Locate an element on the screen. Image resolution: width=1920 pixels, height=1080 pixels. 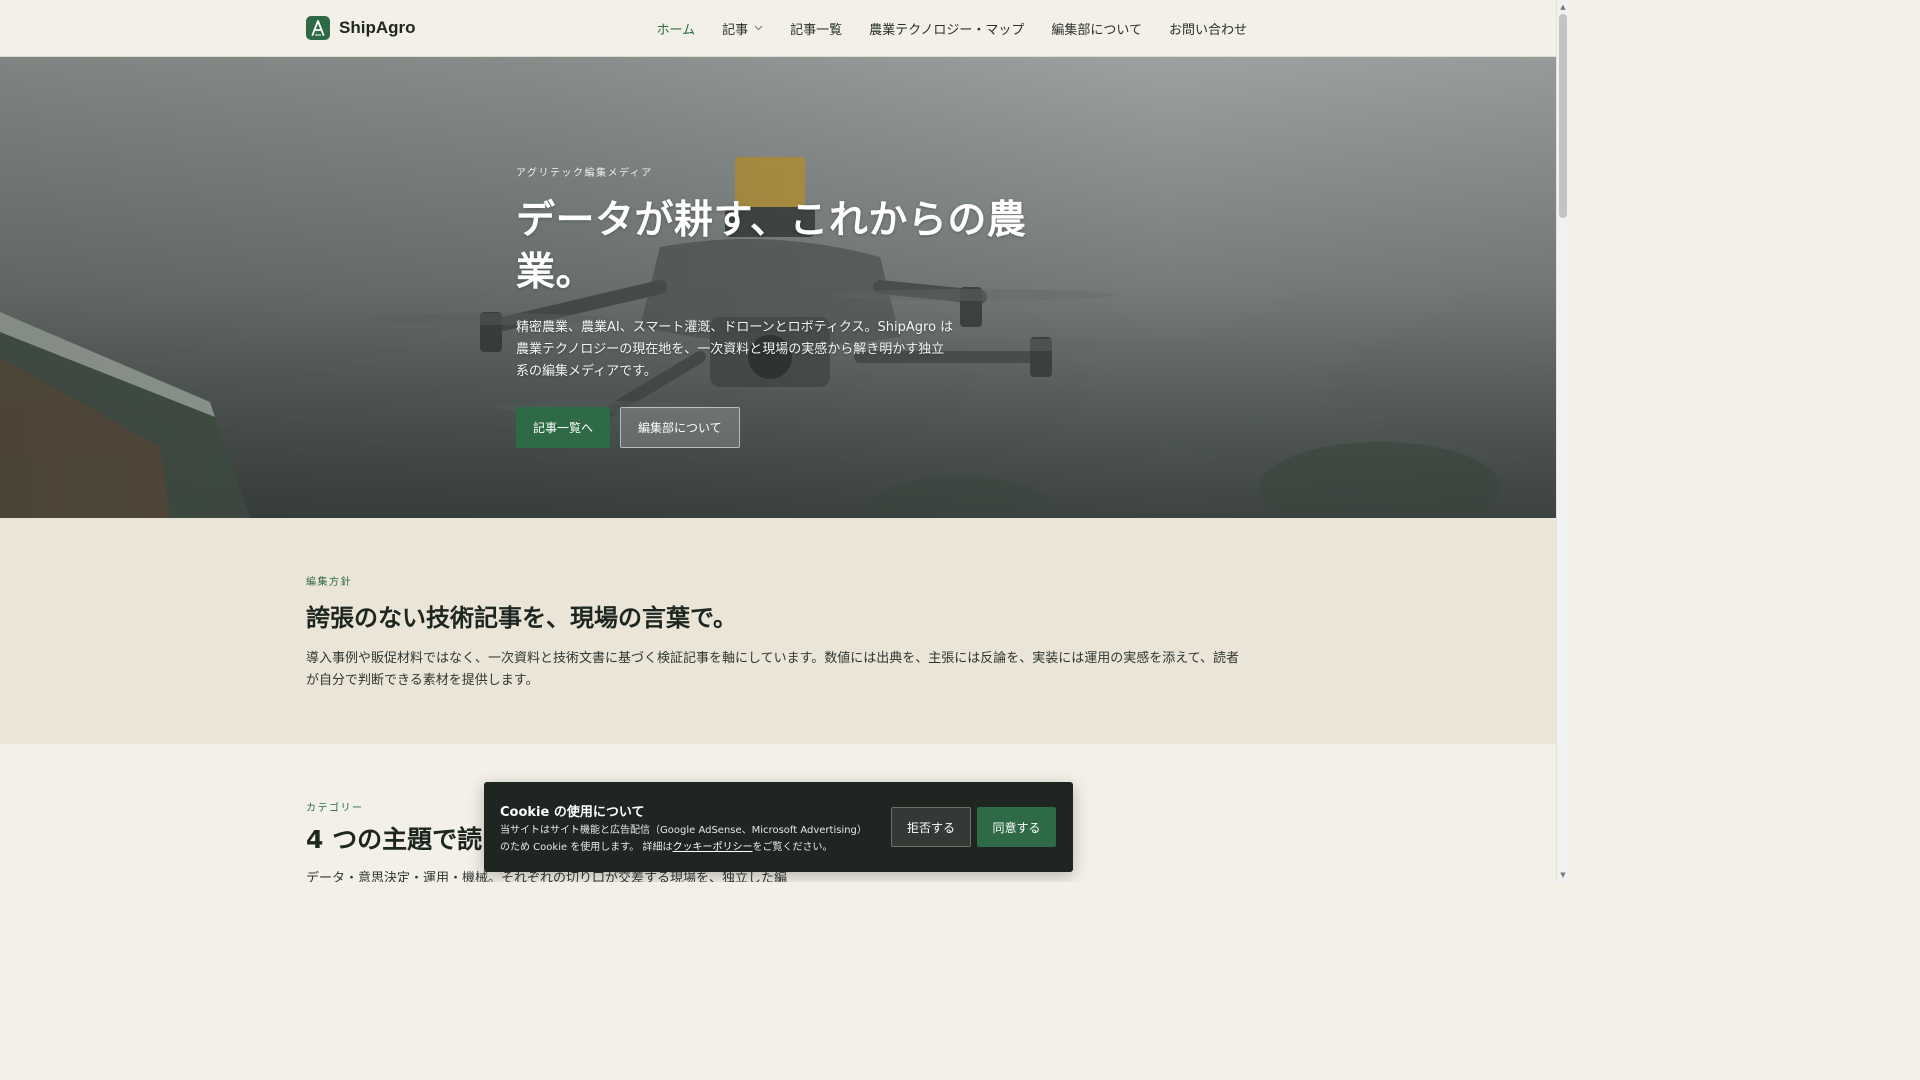
cookie-policy-link: クッキーポリシー is located at coordinates (712, 847).